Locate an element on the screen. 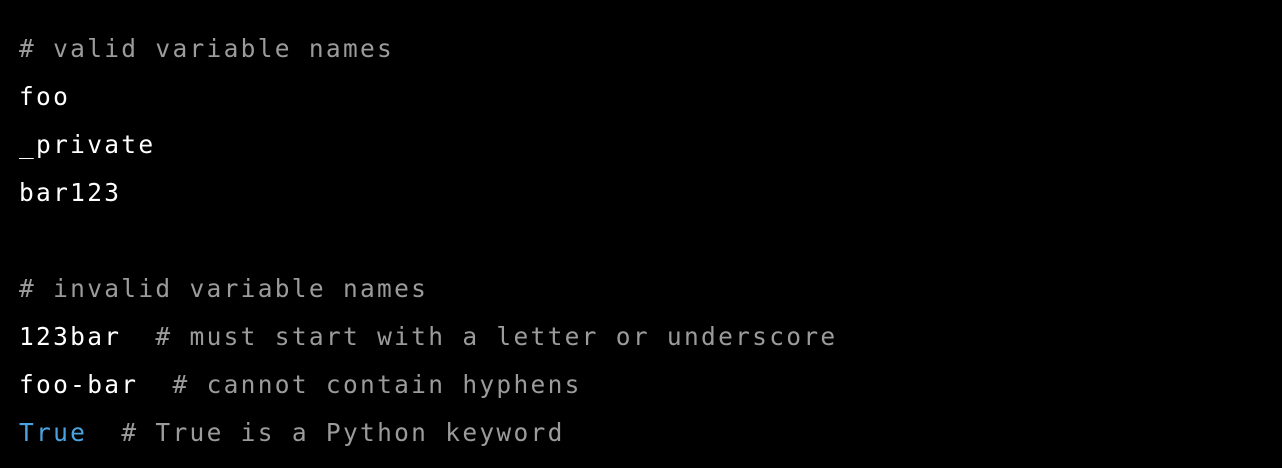 Image resolution: width=1282 pixels, height=468 pixels. code-line: bar123 is located at coordinates (70, 192).